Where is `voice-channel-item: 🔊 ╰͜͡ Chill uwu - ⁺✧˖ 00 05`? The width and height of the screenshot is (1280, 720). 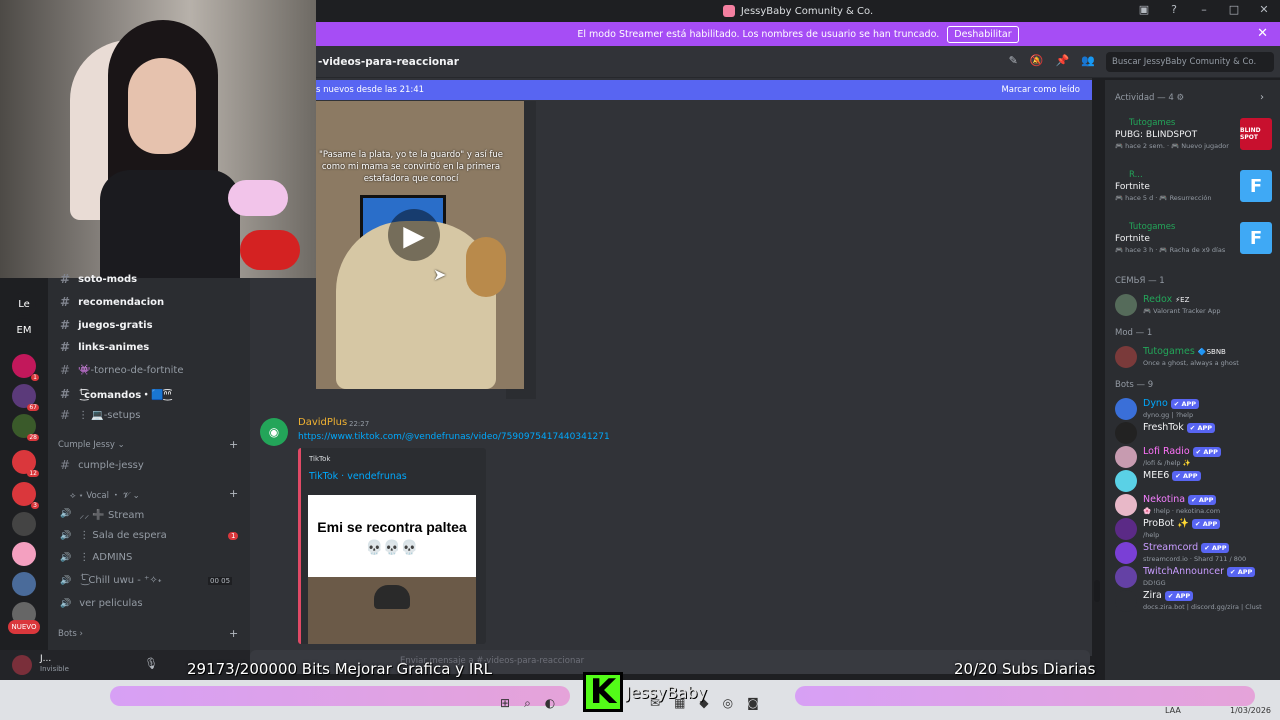
voice-channel-item: 🔊 ╰͜͡ Chill uwu - ⁺✧˖ 00 05 is located at coordinates (150, 580).